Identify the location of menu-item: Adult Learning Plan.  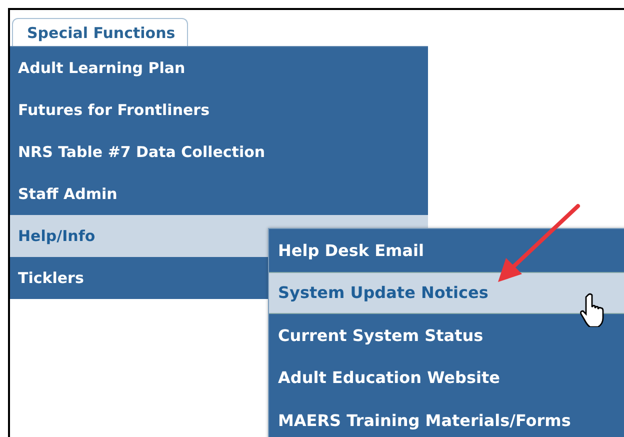
(219, 68).